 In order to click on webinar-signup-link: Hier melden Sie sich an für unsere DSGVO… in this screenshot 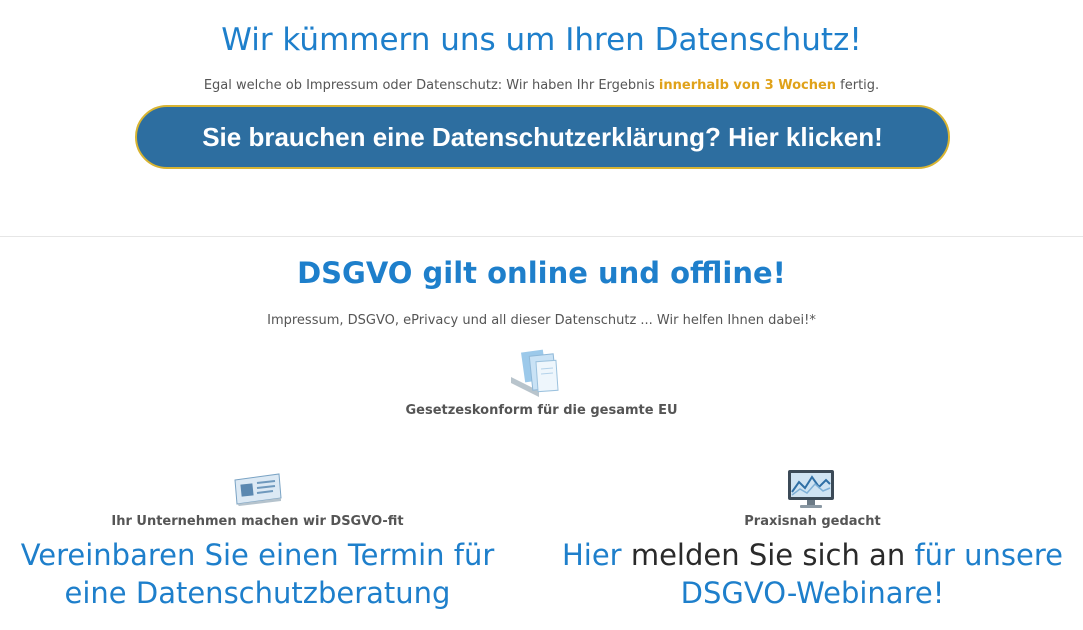, I will do `click(812, 574)`.